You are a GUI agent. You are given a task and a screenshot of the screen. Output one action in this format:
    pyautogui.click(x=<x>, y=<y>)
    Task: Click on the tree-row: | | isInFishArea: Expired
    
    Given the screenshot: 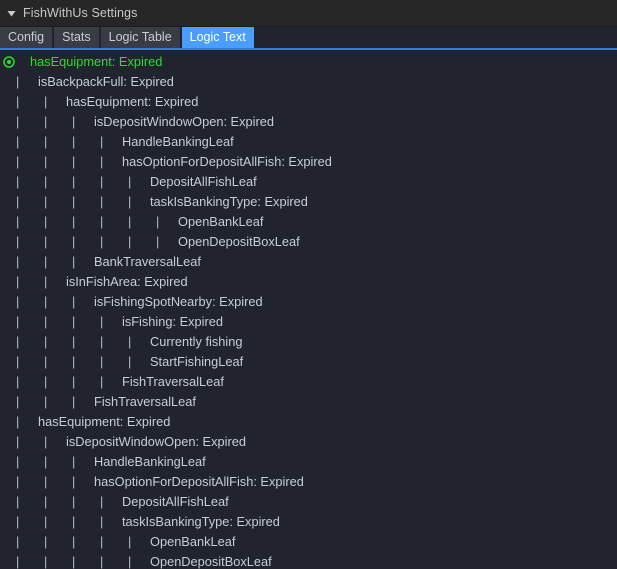 What is the action you would take?
    pyautogui.click(x=308, y=282)
    